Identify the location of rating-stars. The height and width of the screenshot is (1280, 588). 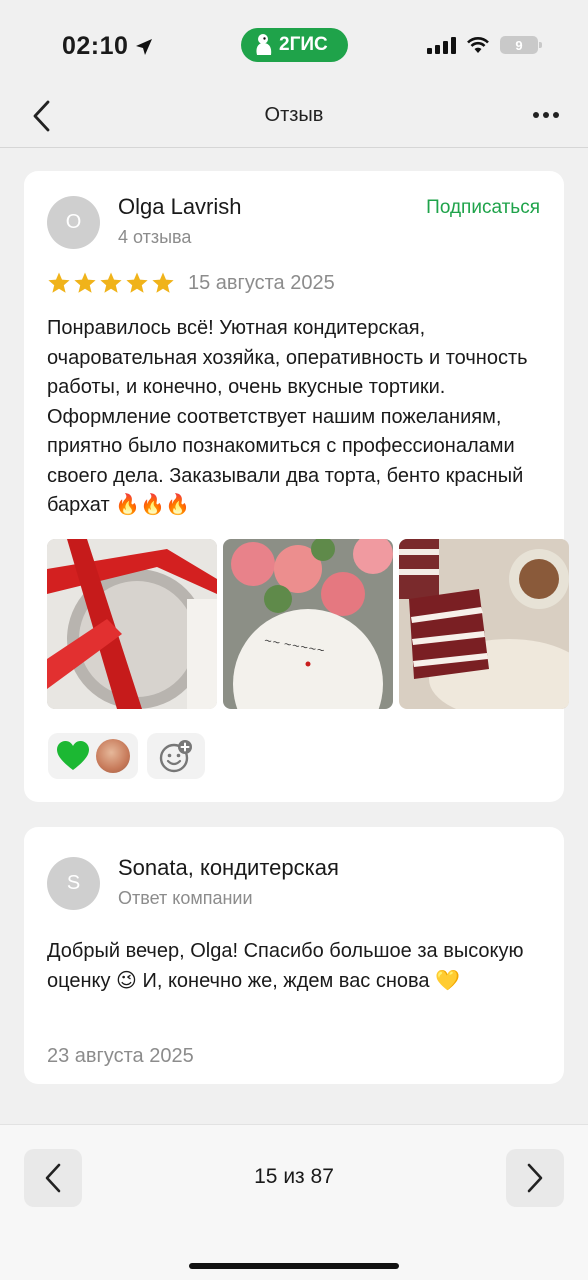
(111, 283).